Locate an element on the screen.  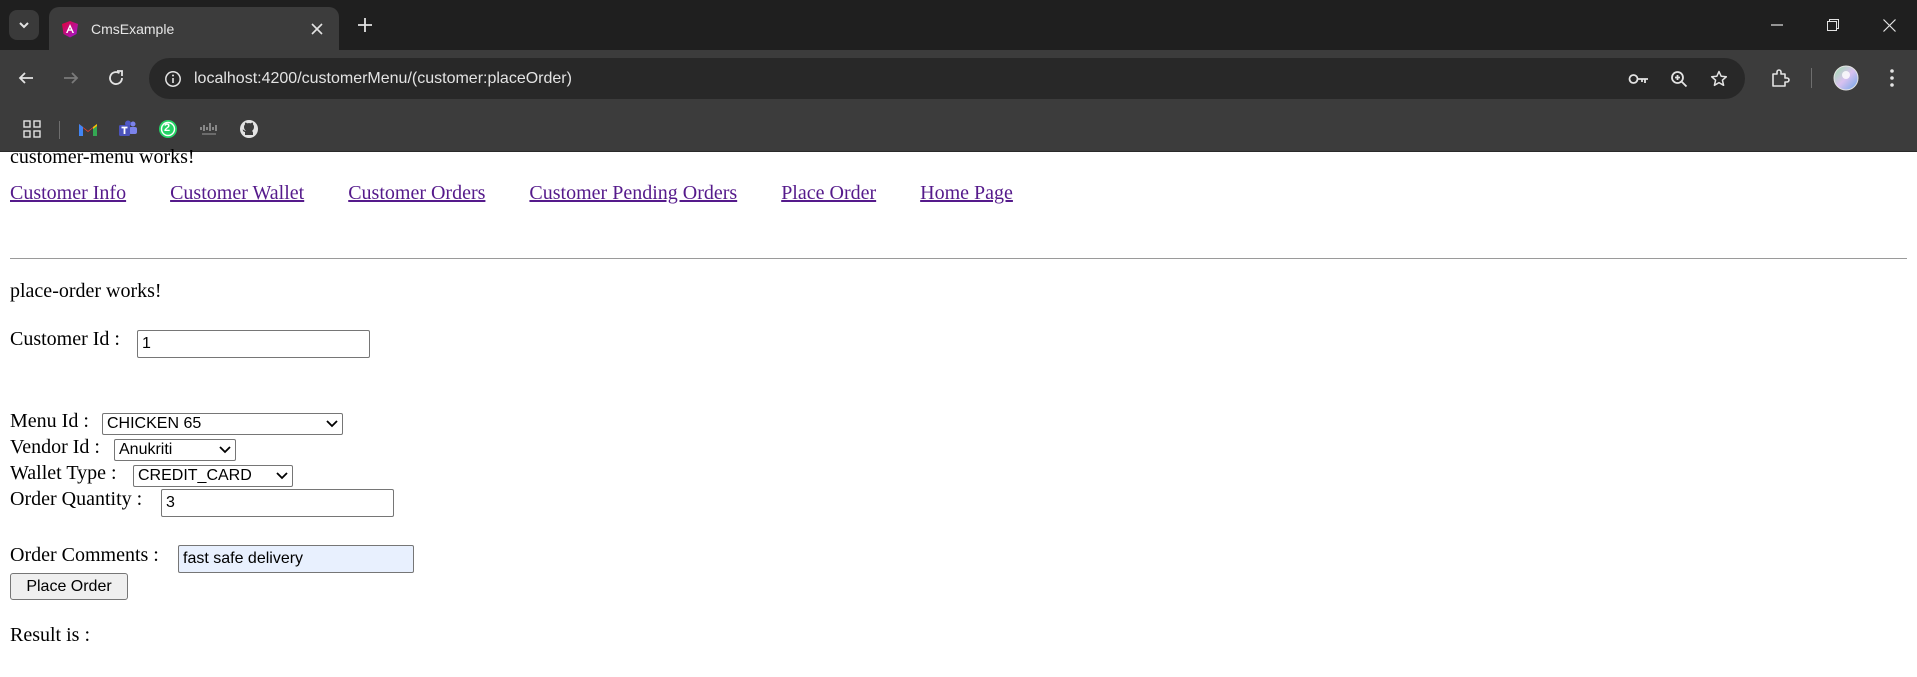
close-window-button is located at coordinates (1889, 25).